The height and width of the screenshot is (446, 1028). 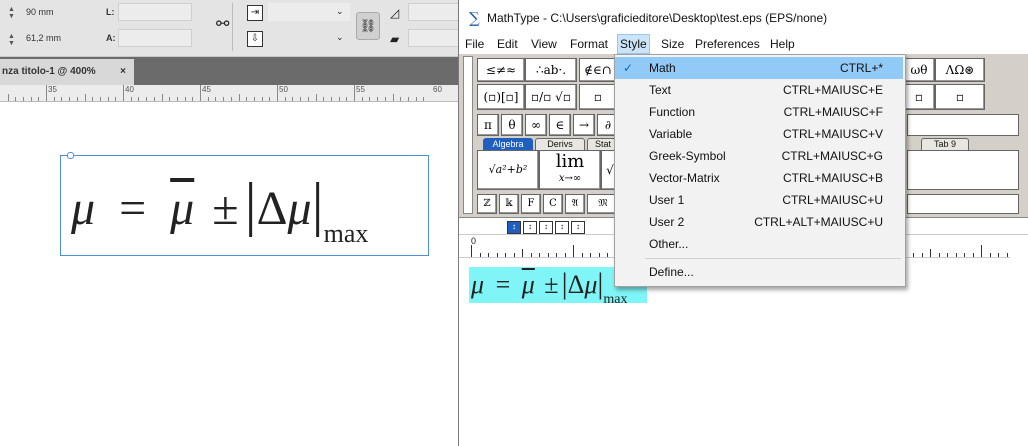 What do you see at coordinates (598, 97) in the screenshot?
I see `scripts-button: ▫` at bounding box center [598, 97].